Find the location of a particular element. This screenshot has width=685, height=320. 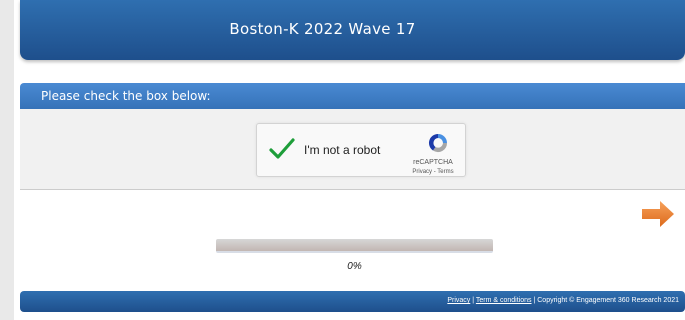

recaptcha-privacy-link: Privacy is located at coordinates (422, 172).